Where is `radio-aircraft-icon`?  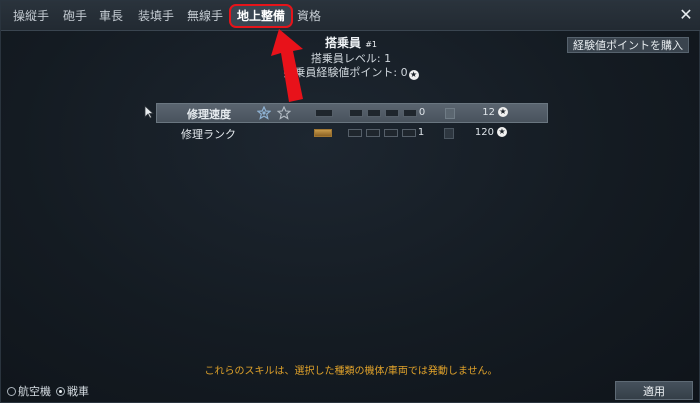 radio-aircraft-icon is located at coordinates (11, 391).